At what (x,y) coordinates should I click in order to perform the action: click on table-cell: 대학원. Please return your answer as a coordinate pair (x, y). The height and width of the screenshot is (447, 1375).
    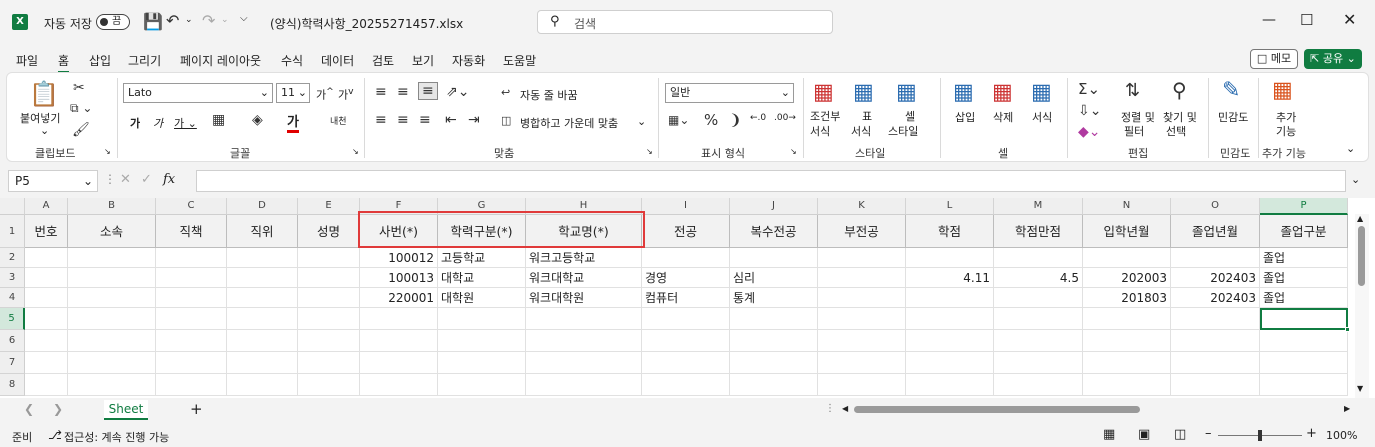
    Looking at the image, I should click on (482, 298).